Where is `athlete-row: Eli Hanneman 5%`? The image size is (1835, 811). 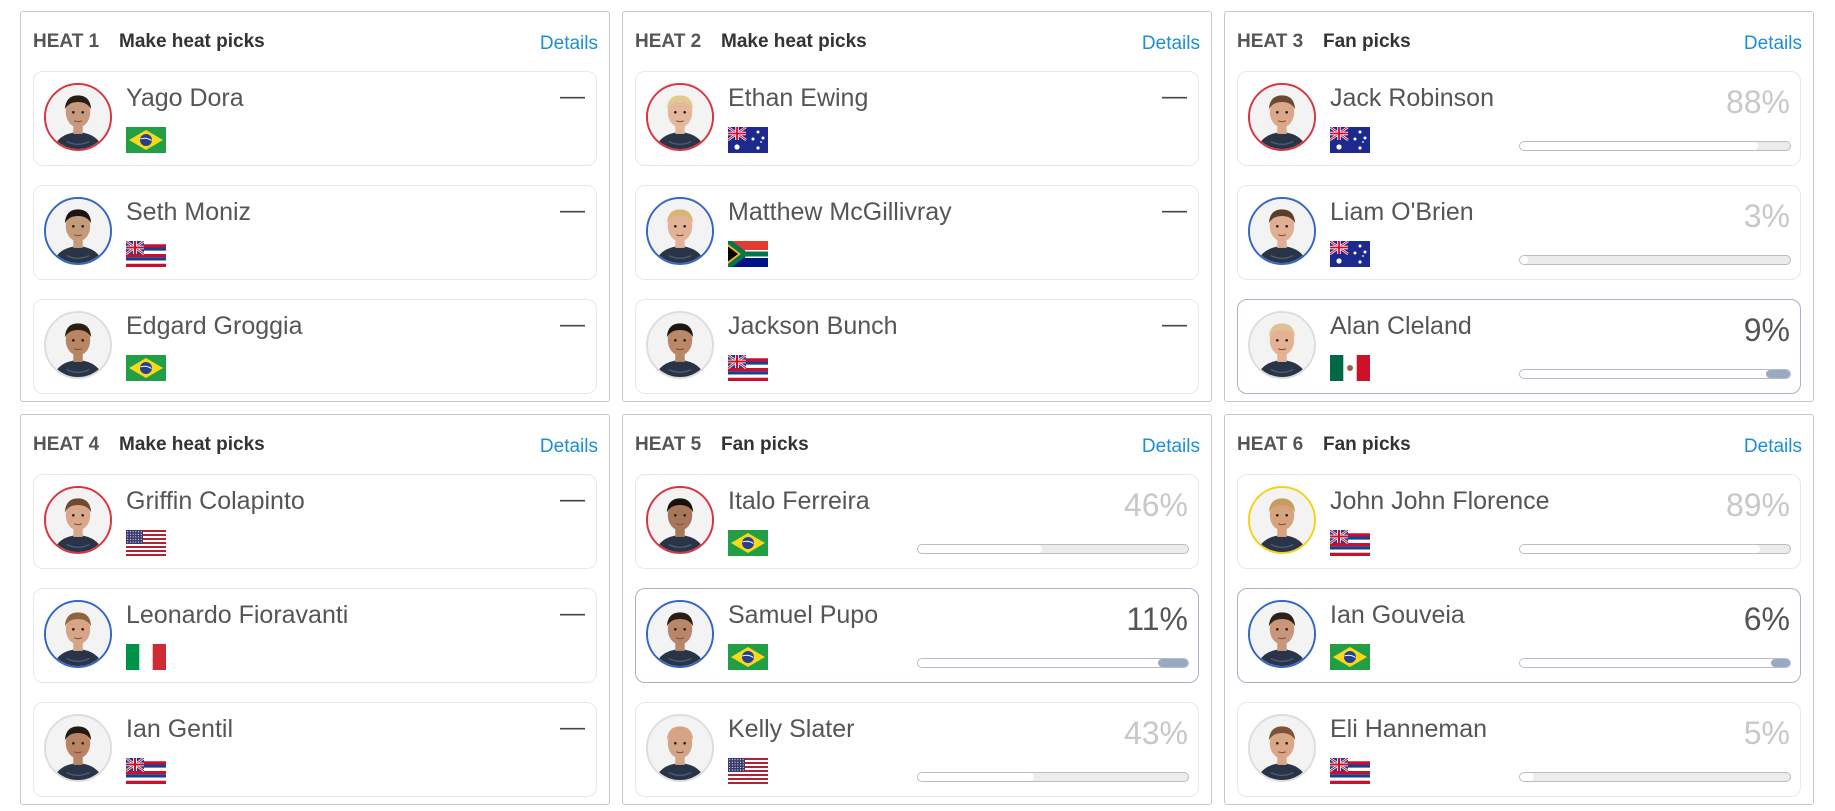
athlete-row: Eli Hanneman 5% is located at coordinates (1519, 749).